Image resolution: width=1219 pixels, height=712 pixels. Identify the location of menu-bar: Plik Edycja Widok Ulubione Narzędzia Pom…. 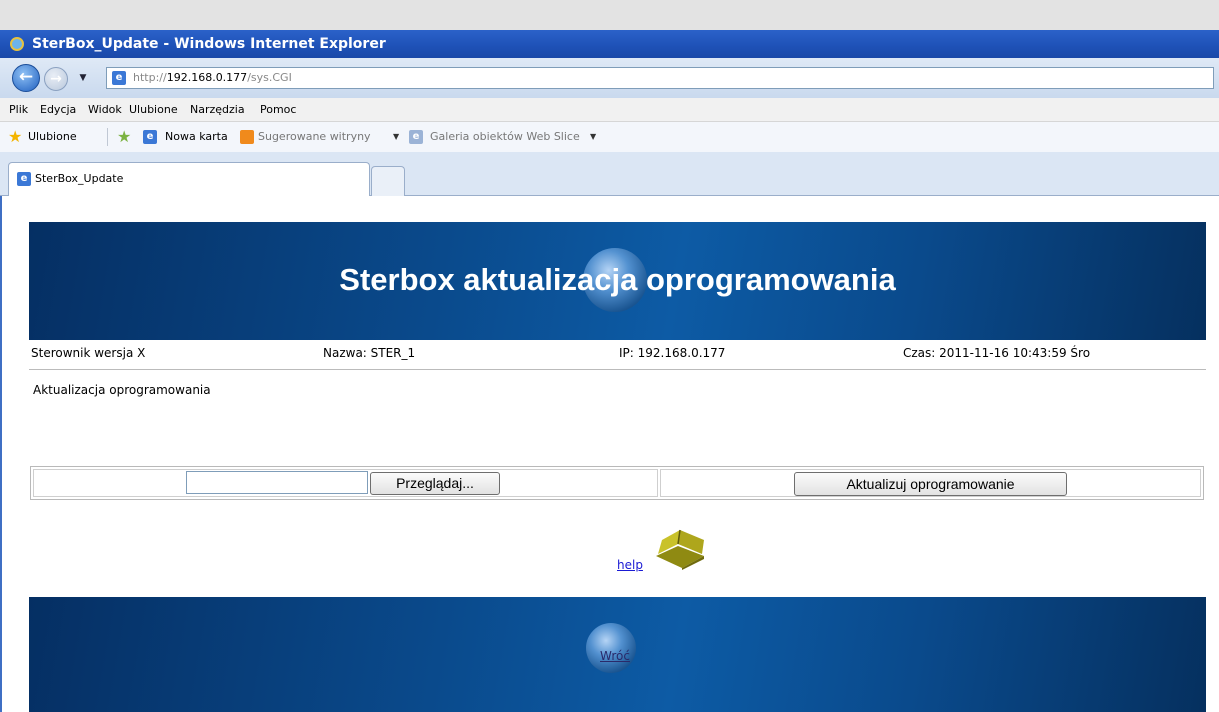
(609, 110).